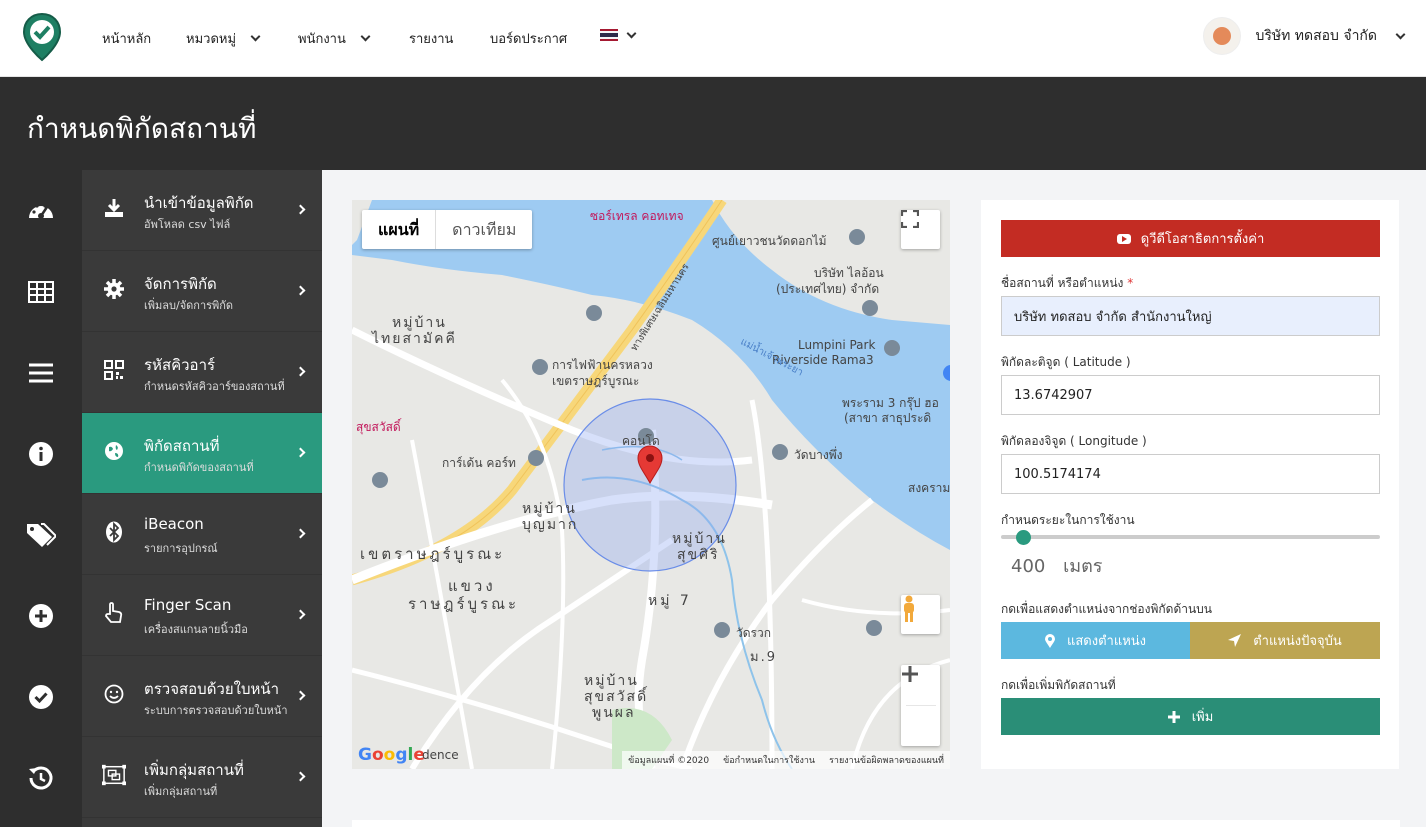  Describe the element at coordinates (223, 38) in the screenshot. I see `nav-category: หมวดหมู่` at that location.